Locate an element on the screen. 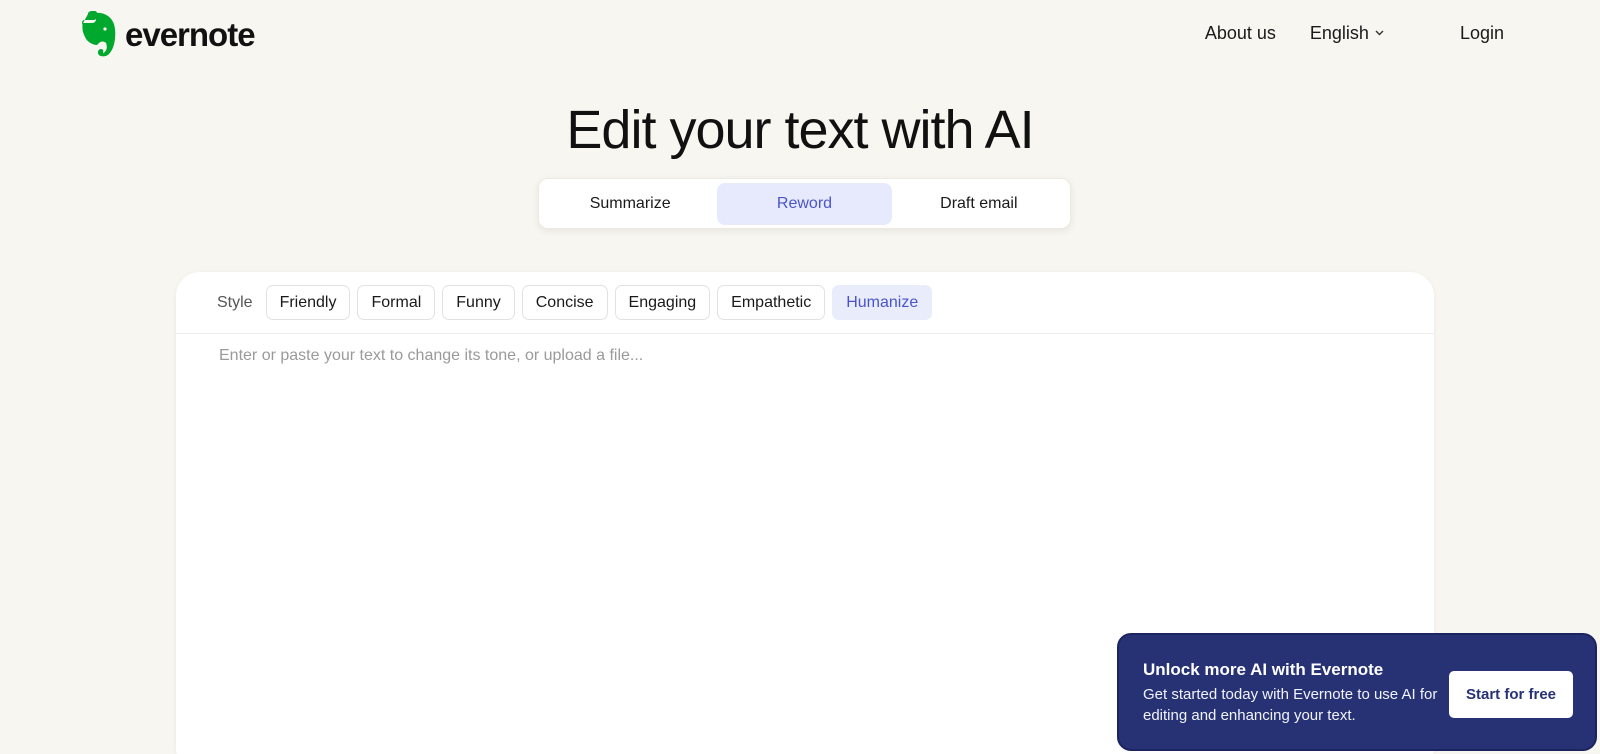 This screenshot has width=1600, height=754. about-us-link: About us is located at coordinates (1240, 33).